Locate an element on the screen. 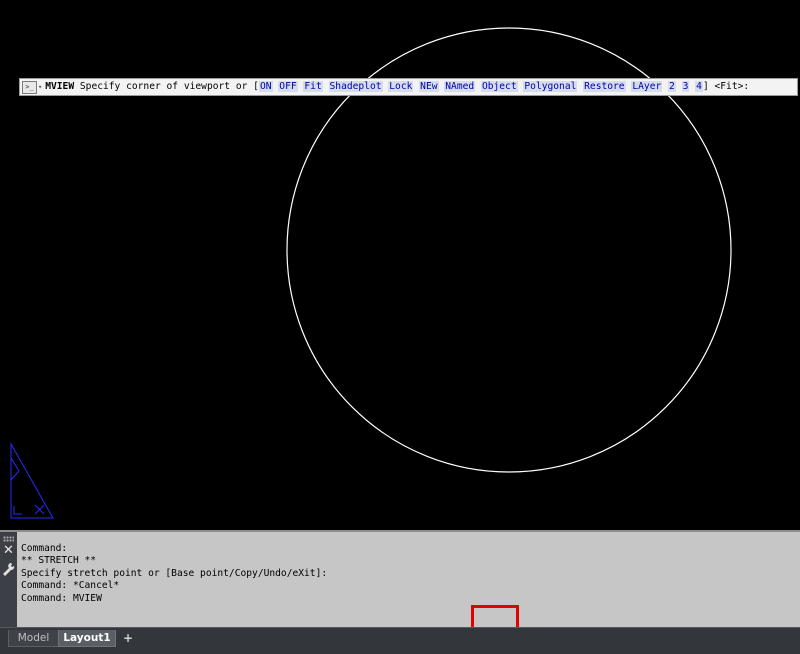 This screenshot has height=654, width=800. history-line: Command: *Cancel* is located at coordinates (70, 586).